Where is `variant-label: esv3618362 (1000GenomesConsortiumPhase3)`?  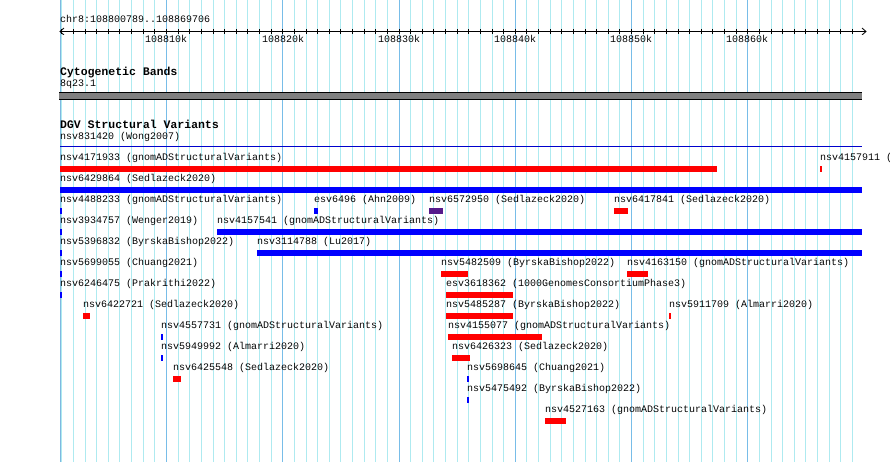 variant-label: esv3618362 (1000GenomesConsortiumPhase3) is located at coordinates (566, 285).